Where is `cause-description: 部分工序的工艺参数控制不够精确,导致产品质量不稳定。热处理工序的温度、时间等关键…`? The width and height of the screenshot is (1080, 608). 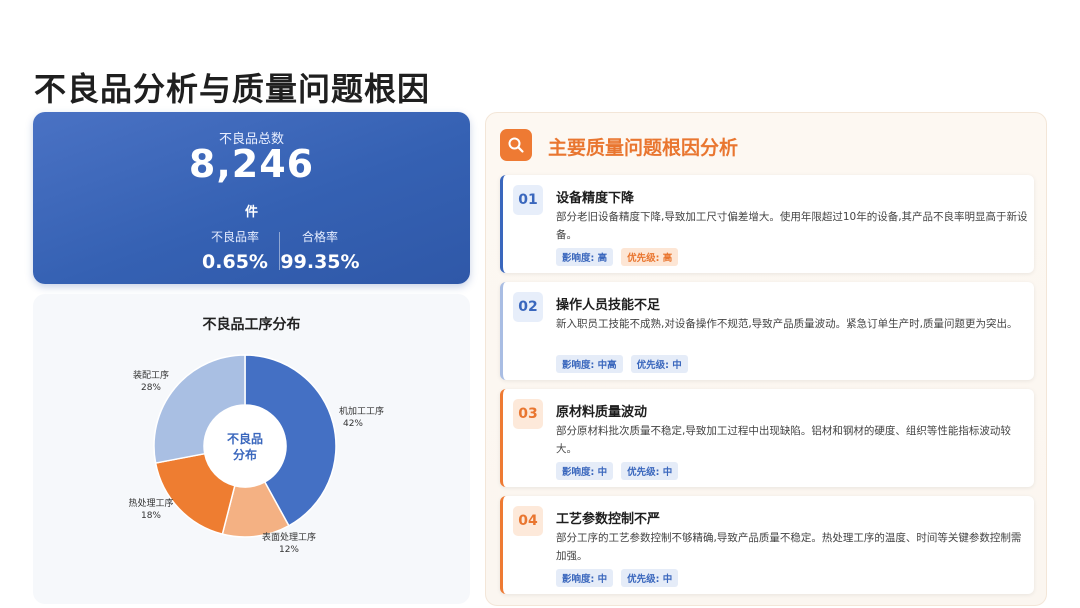 cause-description: 部分工序的工艺参数控制不够精确,导致产品质量不稳定。热处理工序的温度、时间等关键… is located at coordinates (789, 547).